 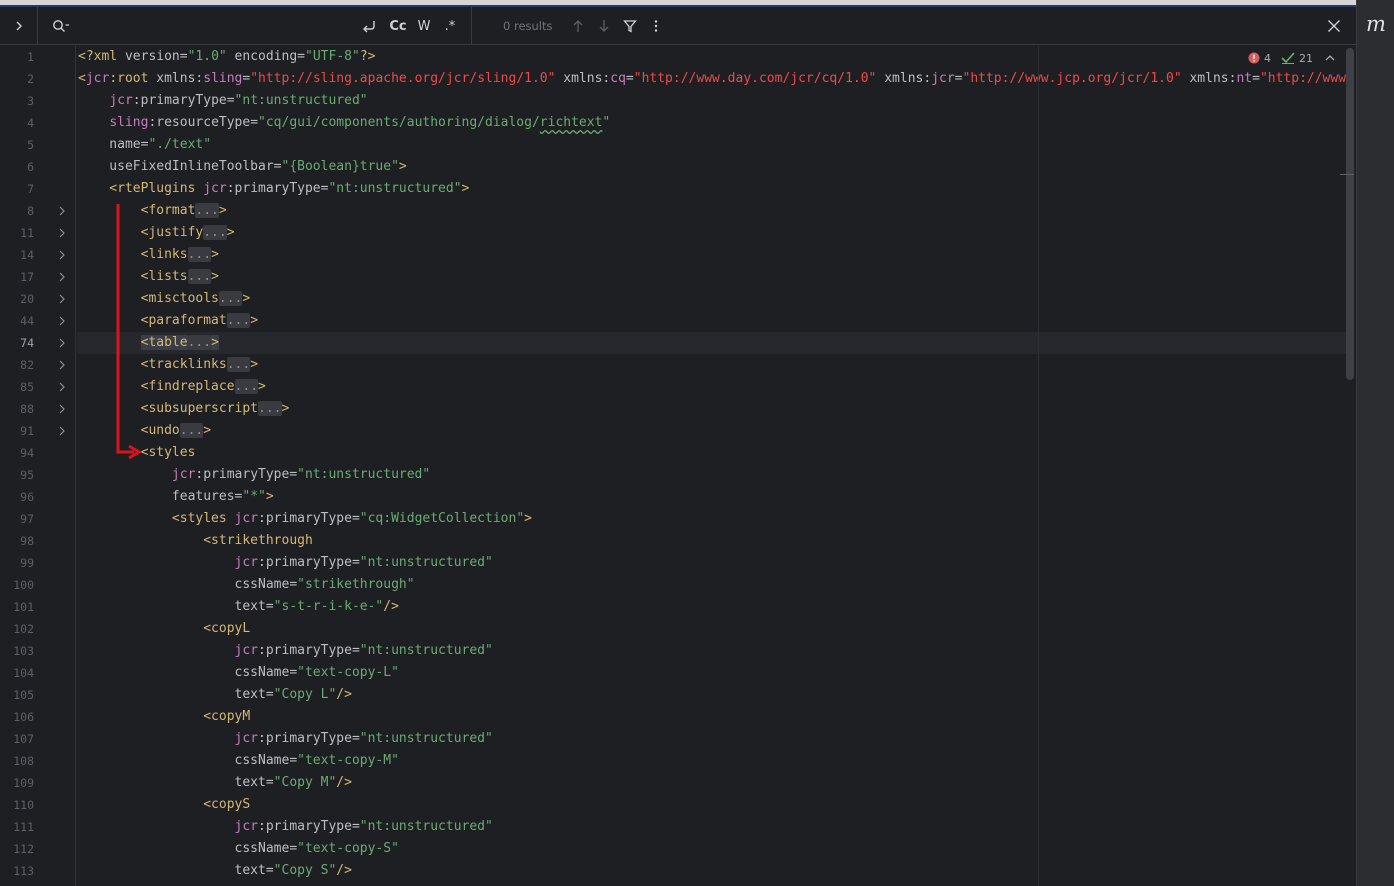 I want to click on code-line: <copyL, so click(x=164, y=629).